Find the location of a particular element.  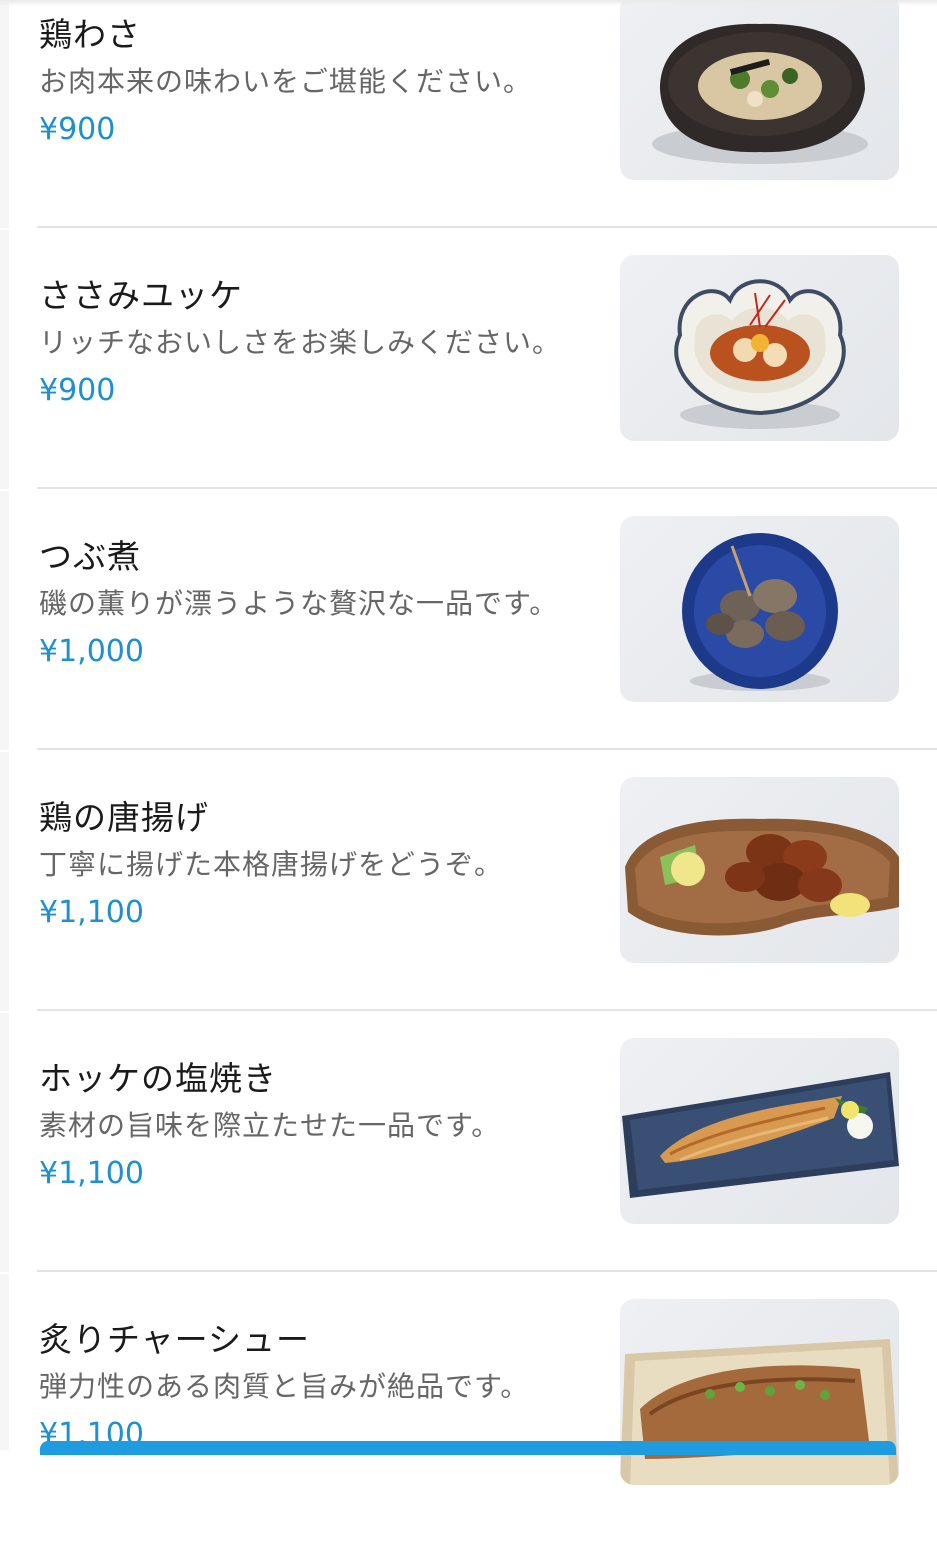

item-name: 炙りチャーシュー is located at coordinates (175, 1339).